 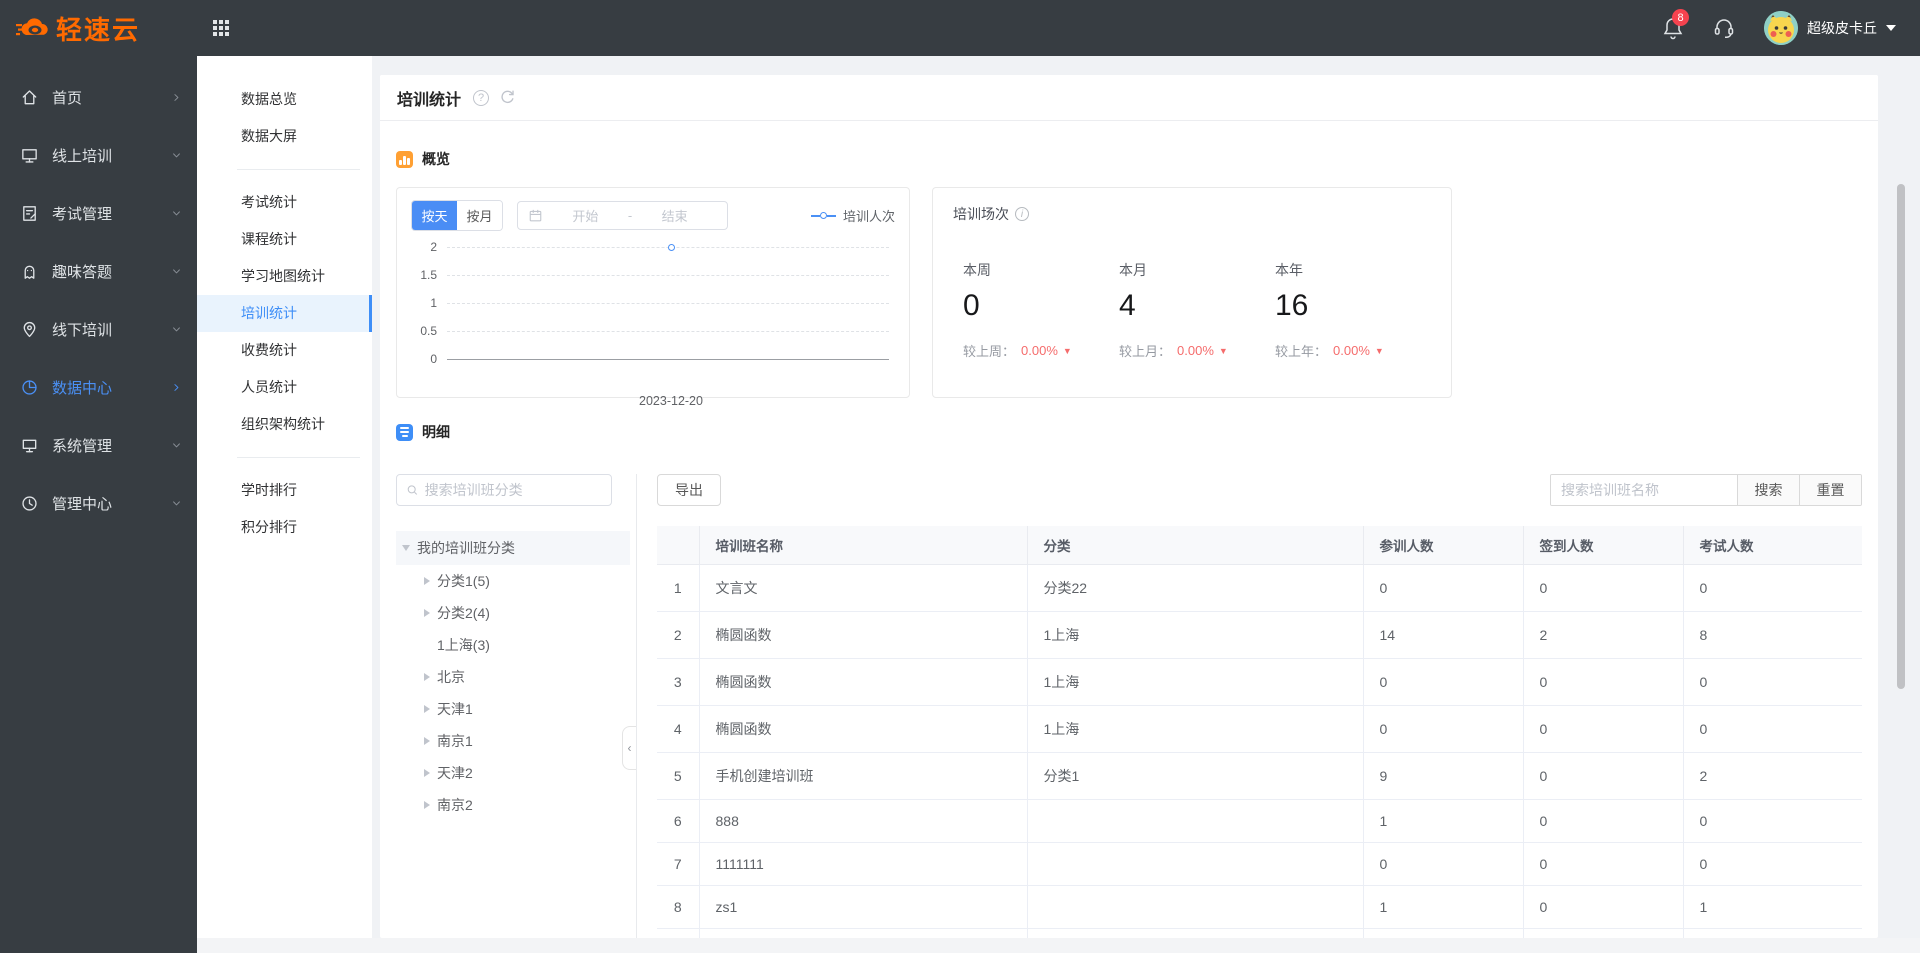 I want to click on submenu-item-map-stats: 学习地图统计, so click(x=284, y=276).